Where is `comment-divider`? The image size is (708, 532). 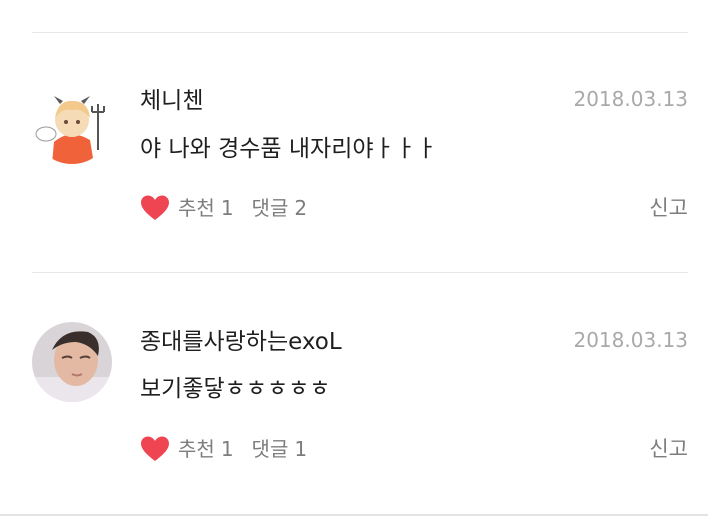
comment-divider is located at coordinates (360, 272).